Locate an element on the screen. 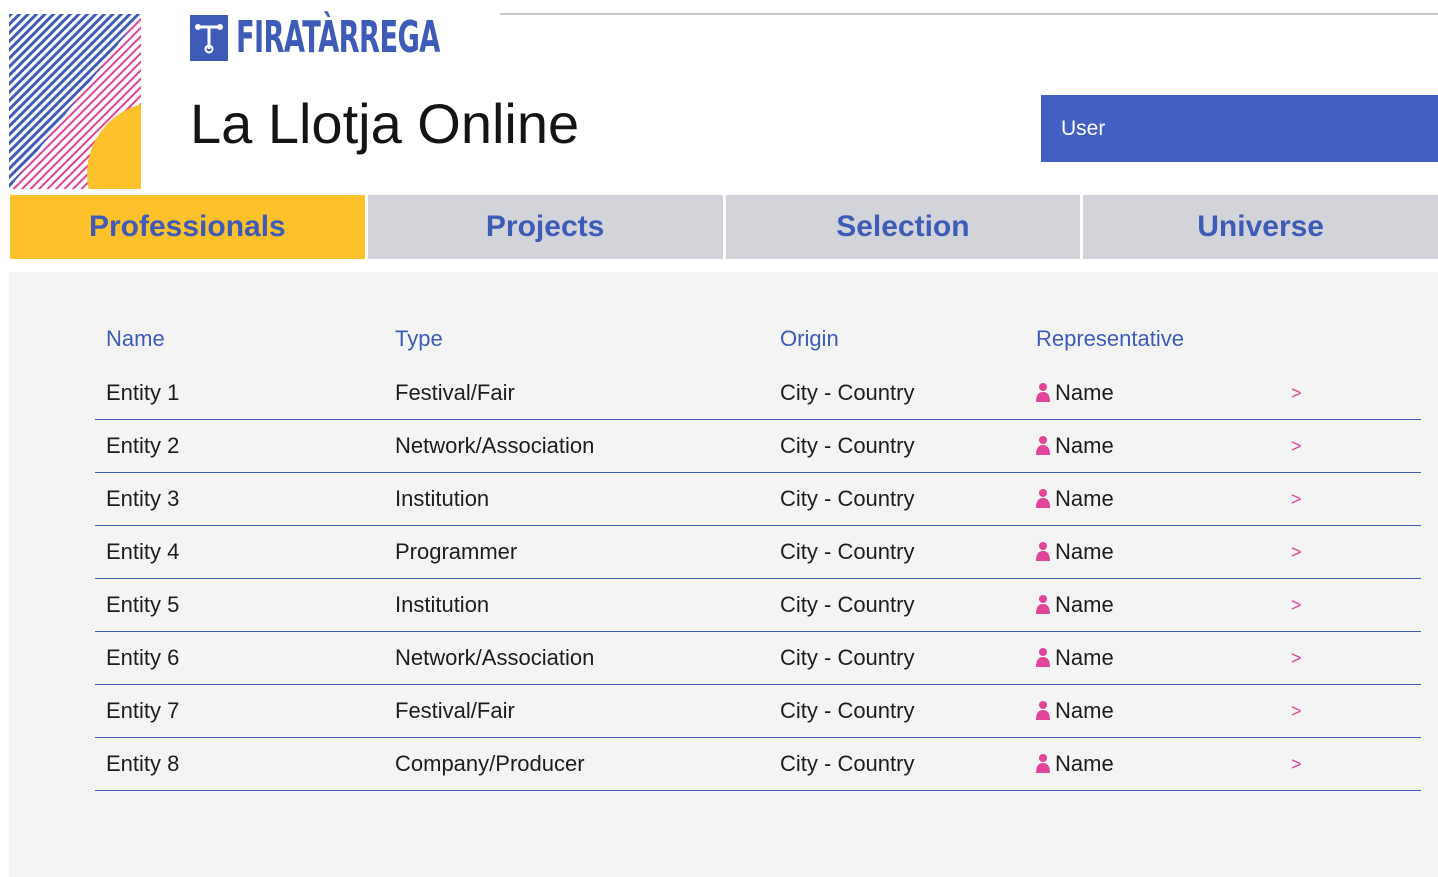 The image size is (1438, 877). tab-label: Projects is located at coordinates (545, 226).